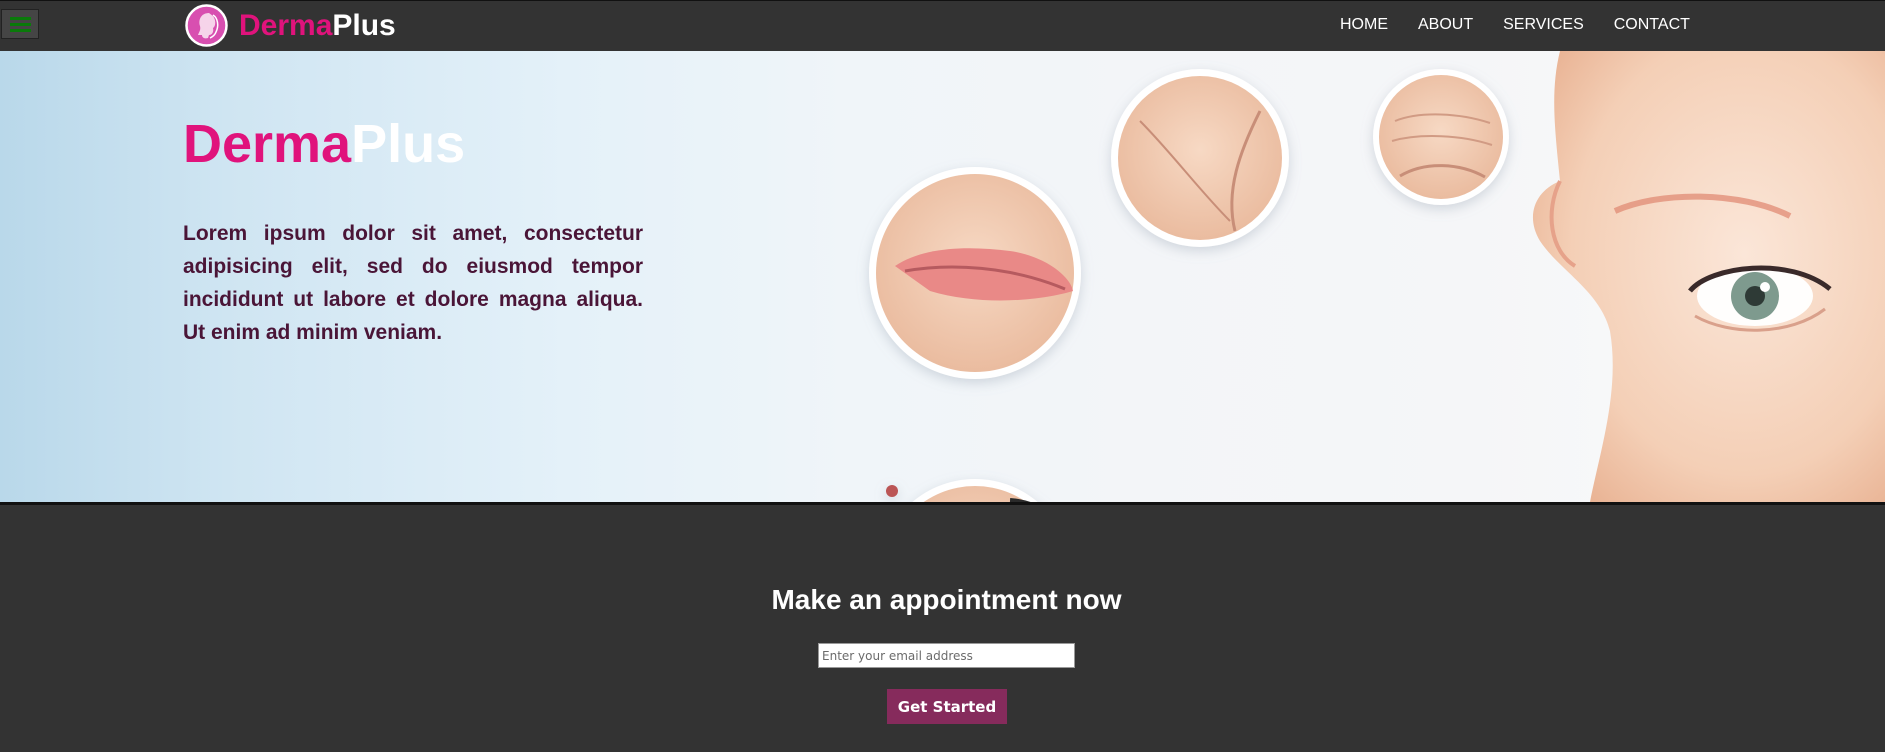 This screenshot has width=1885, height=752. Describe the element at coordinates (975, 273) in the screenshot. I see `lips-closeup` at that location.